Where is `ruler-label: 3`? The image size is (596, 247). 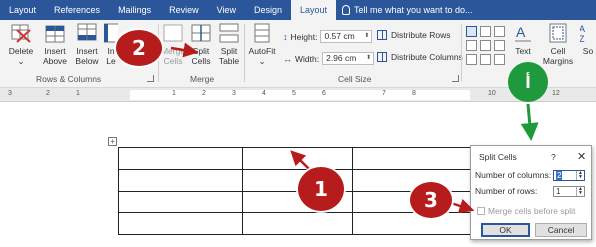
ruler-label: 3 is located at coordinates (234, 93).